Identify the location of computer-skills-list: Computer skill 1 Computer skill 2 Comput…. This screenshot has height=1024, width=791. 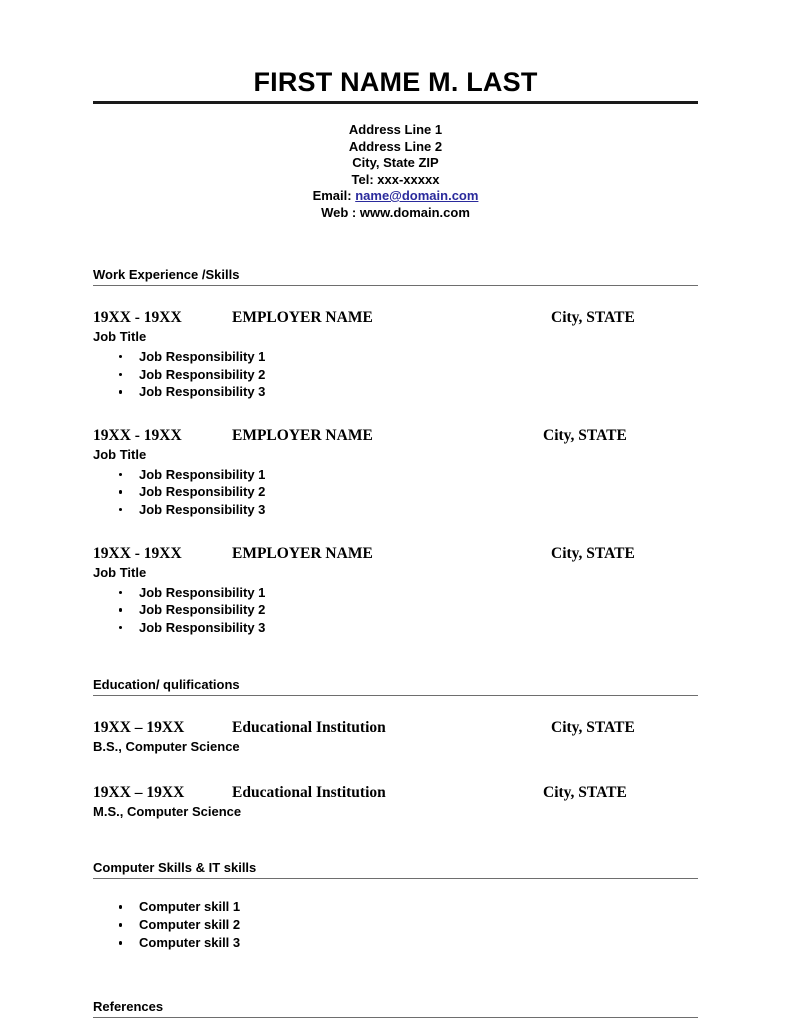
(395, 925).